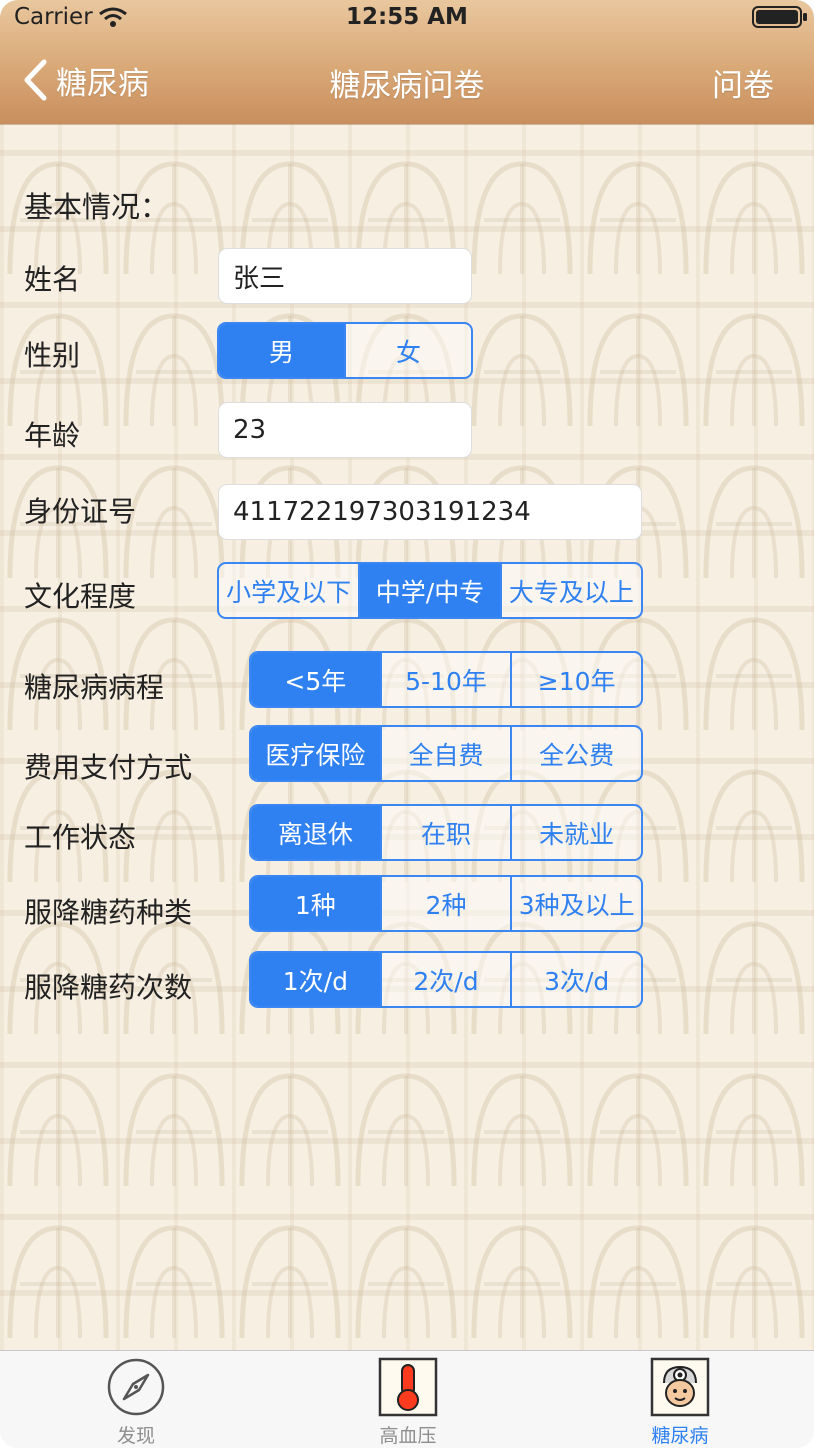 The image size is (814, 1448). What do you see at coordinates (108, 987) in the screenshot?
I see `drug-times-label: 服降糖药次数` at bounding box center [108, 987].